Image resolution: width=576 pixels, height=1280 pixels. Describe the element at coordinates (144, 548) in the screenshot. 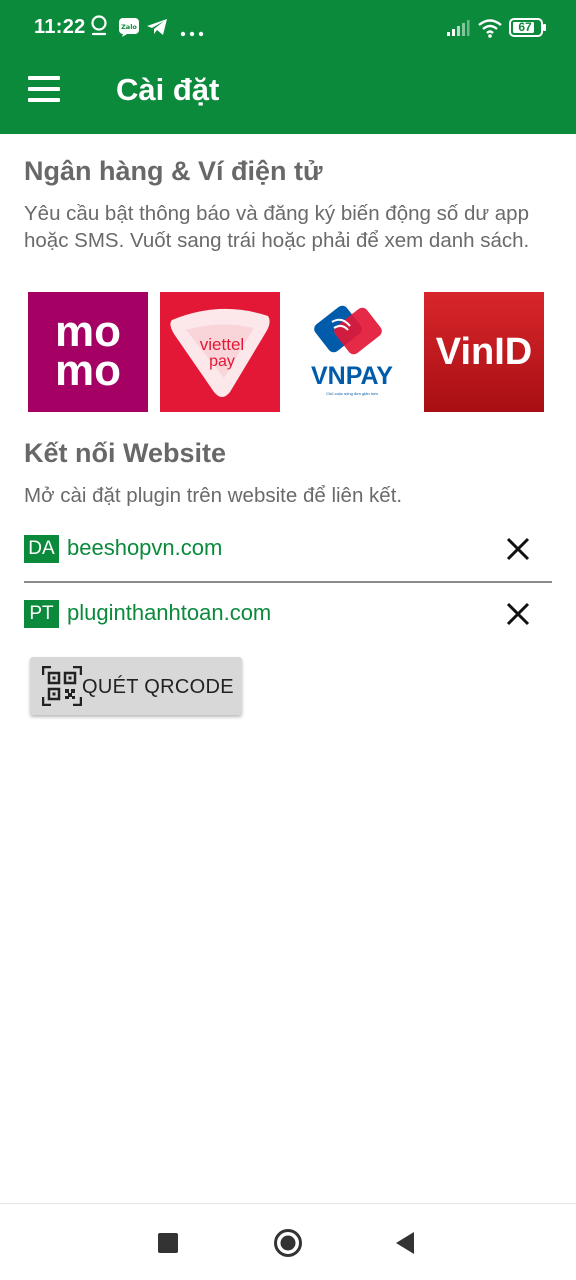

I see `site-domain: beeshopvn.com` at that location.